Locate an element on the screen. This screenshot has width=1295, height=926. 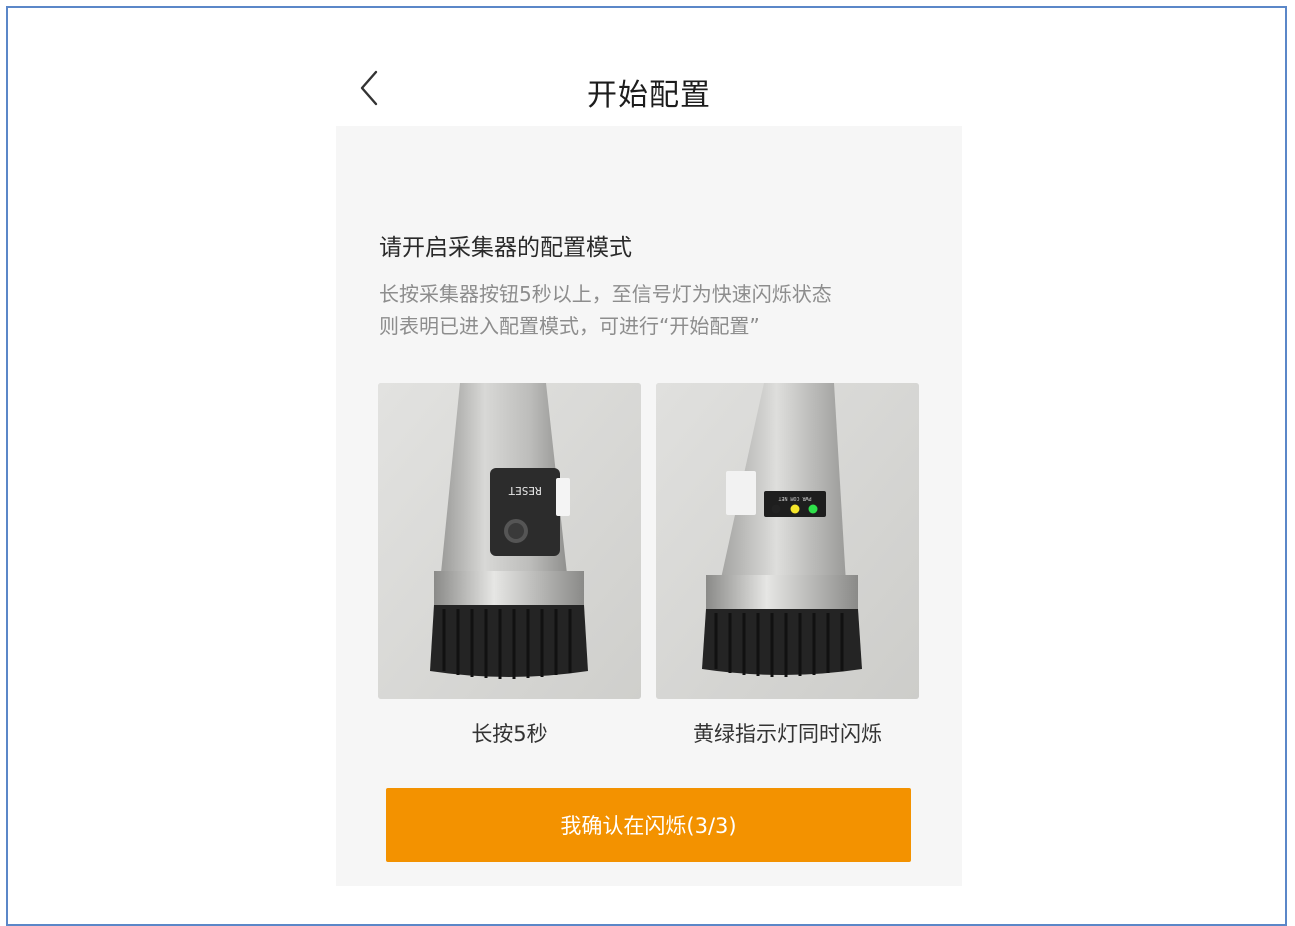
nav-bar: 开始配置 is located at coordinates (649, 89).